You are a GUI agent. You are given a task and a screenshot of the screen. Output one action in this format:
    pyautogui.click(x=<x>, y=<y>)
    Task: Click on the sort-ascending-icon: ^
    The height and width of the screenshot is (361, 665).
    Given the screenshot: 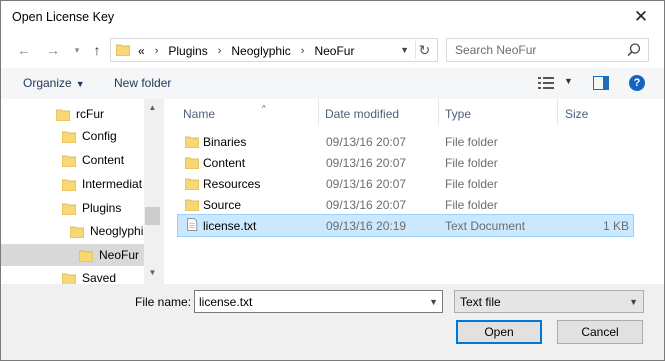 What is the action you would take?
    pyautogui.click(x=264, y=108)
    